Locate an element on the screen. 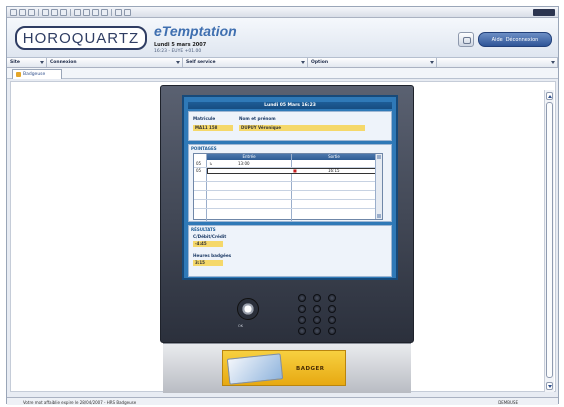 Image resolution: width=564 pixels, height=407 pixels. header-date: Lundi 5 mars 2007 is located at coordinates (180, 45).